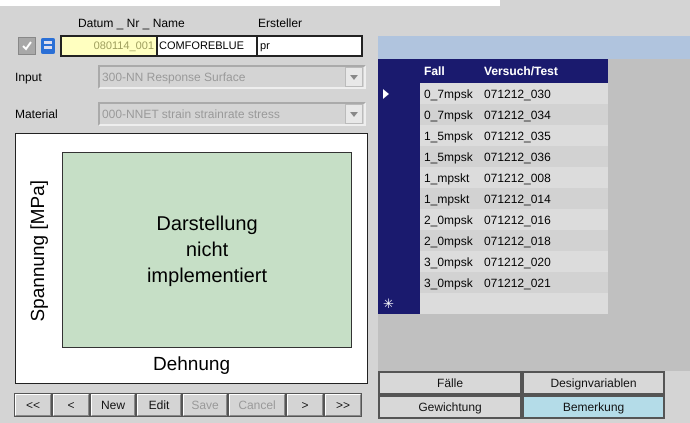  Describe the element at coordinates (113, 405) in the screenshot. I see `nav-button: New` at that location.